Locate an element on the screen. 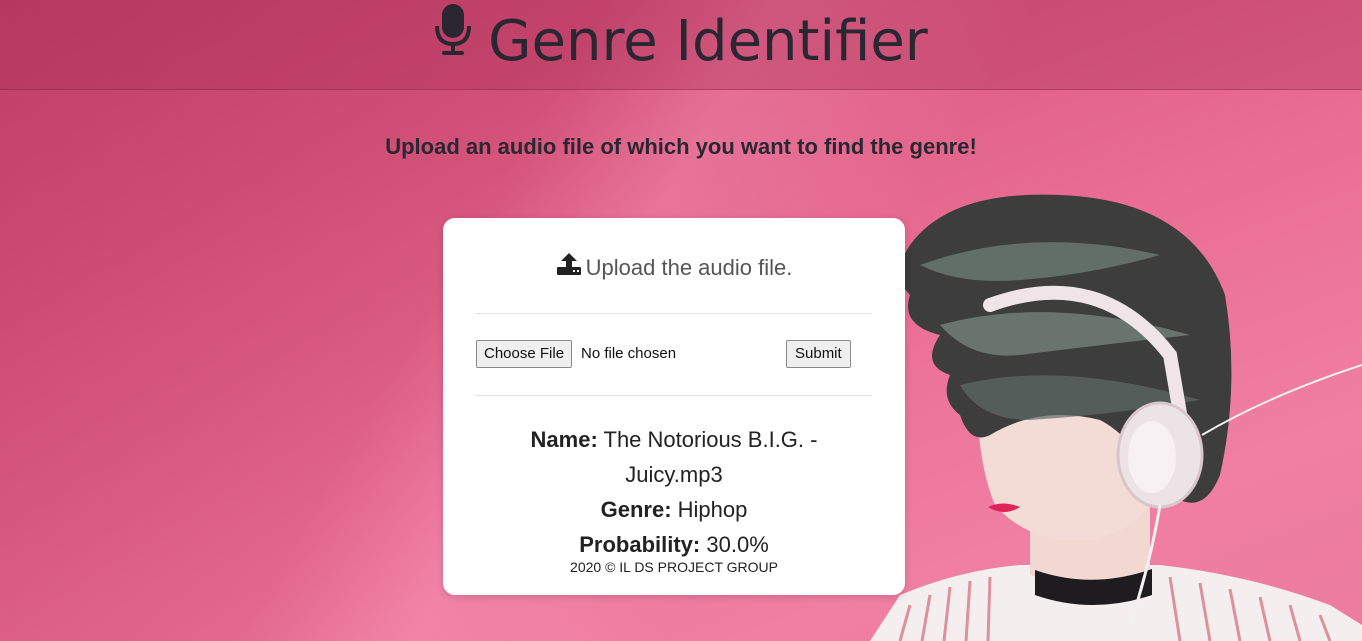  upload-icon is located at coordinates (569, 267).